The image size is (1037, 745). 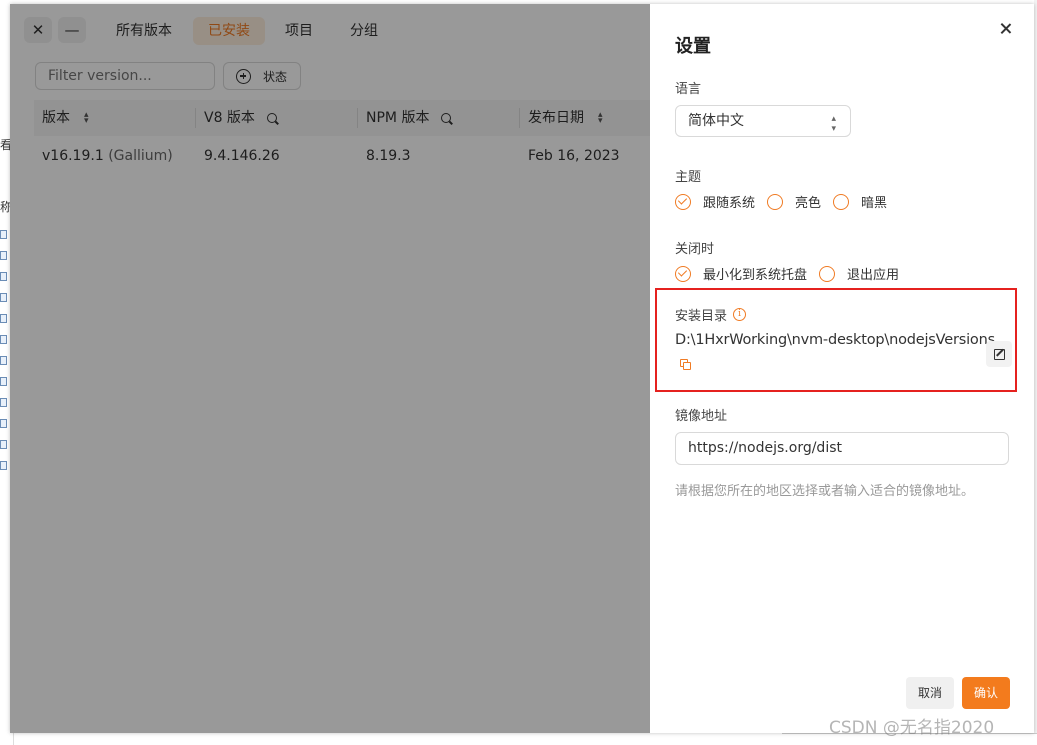 I want to click on radio-label: 退出应用, so click(x=873, y=275).